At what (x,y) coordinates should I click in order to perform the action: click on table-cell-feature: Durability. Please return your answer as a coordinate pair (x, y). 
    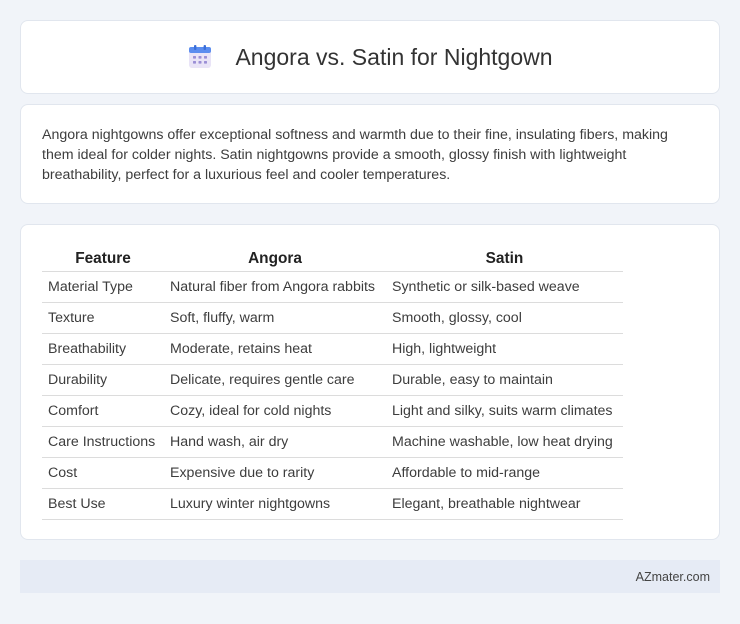
    Looking at the image, I should click on (103, 380).